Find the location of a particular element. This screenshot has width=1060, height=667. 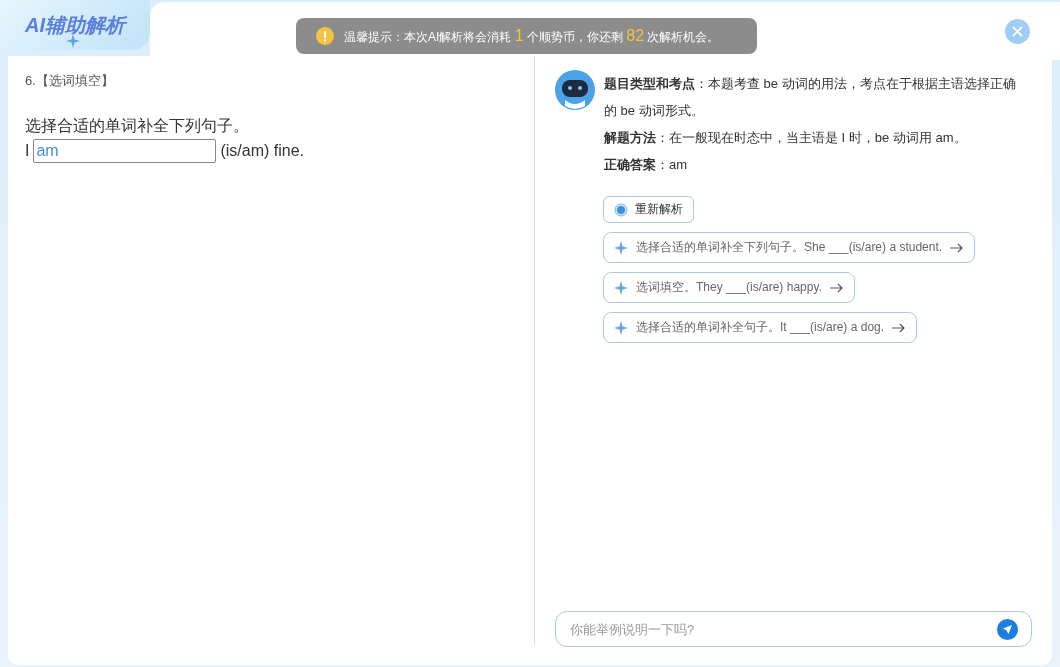

analysis-text: 题目类型和考点：本题考查 be 动词的用法，考点在于根据主语选择正确的 be 动词形式。 is located at coordinates (810, 97).